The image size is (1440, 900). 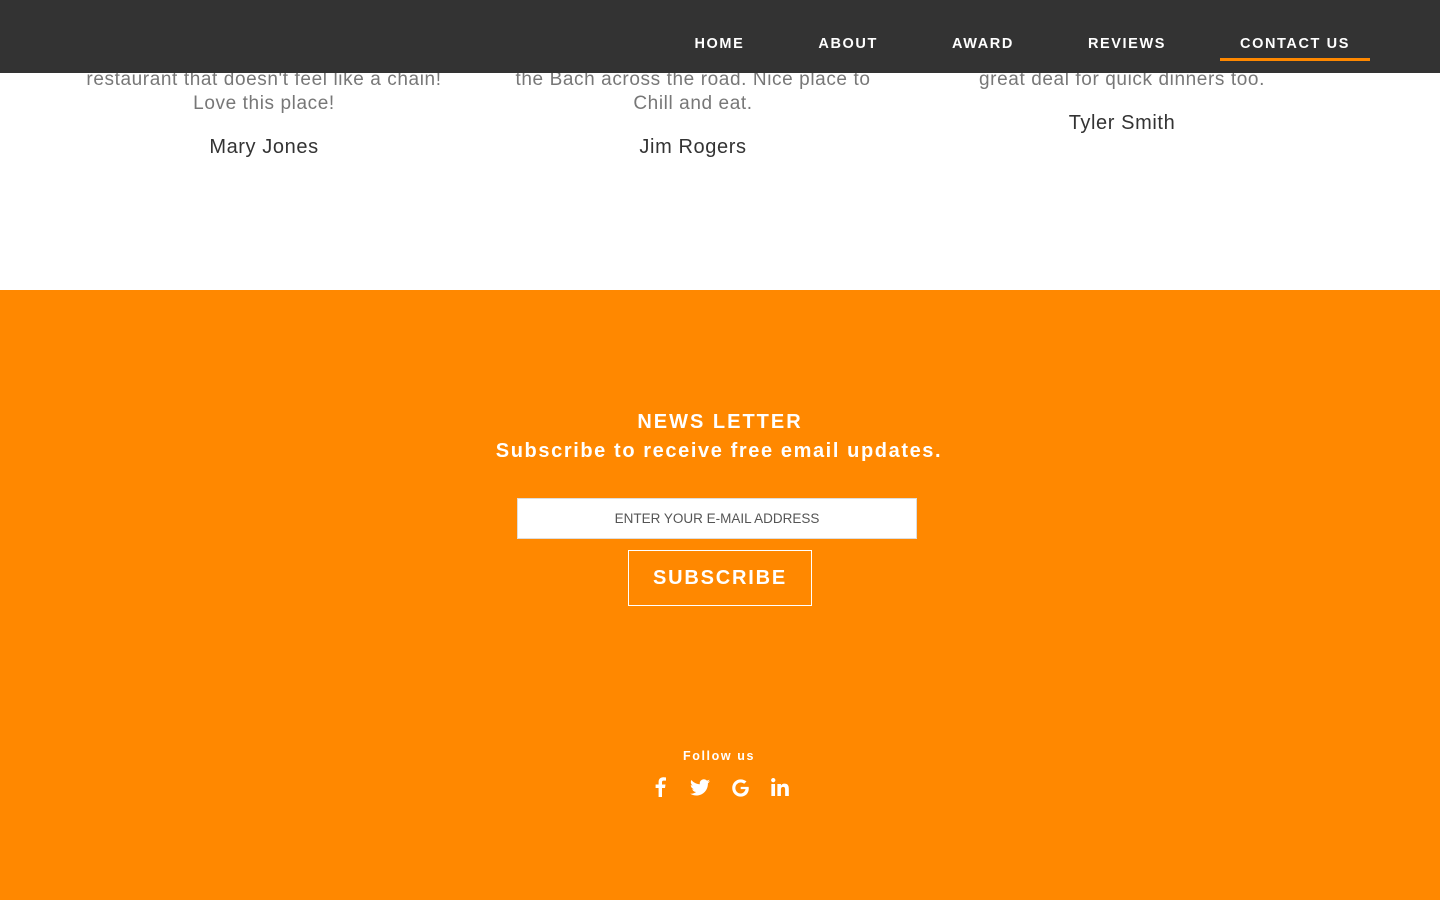 What do you see at coordinates (660, 787) in the screenshot?
I see `facebook-icon` at bounding box center [660, 787].